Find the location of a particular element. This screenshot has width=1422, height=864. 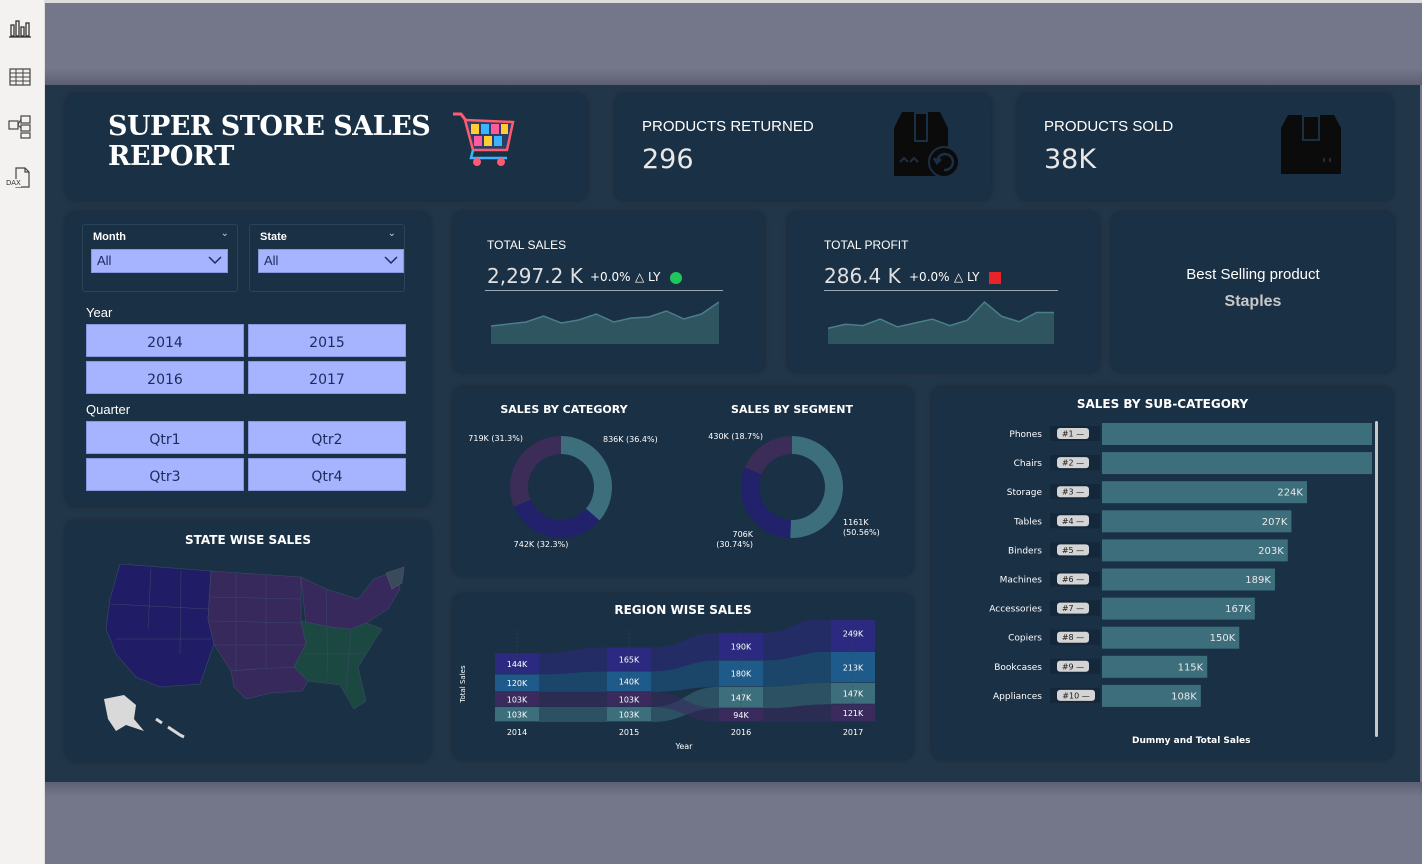

quarter-button-qtr3: Qtr3 is located at coordinates (165, 474).